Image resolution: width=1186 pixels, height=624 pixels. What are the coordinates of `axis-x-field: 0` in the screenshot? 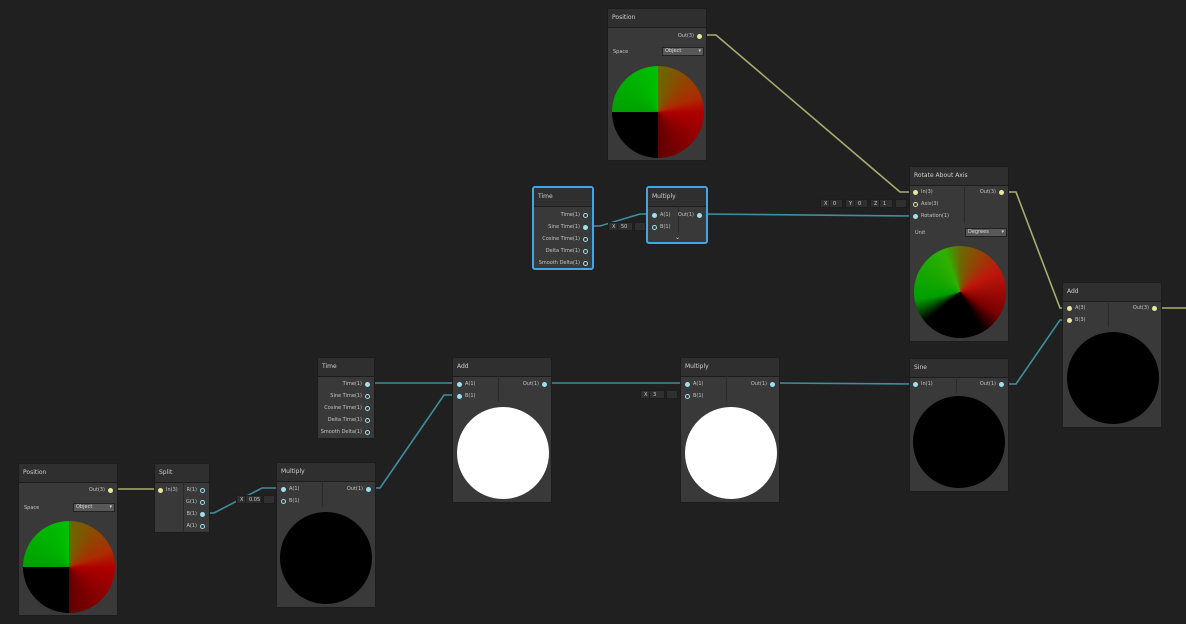 It's located at (836, 203).